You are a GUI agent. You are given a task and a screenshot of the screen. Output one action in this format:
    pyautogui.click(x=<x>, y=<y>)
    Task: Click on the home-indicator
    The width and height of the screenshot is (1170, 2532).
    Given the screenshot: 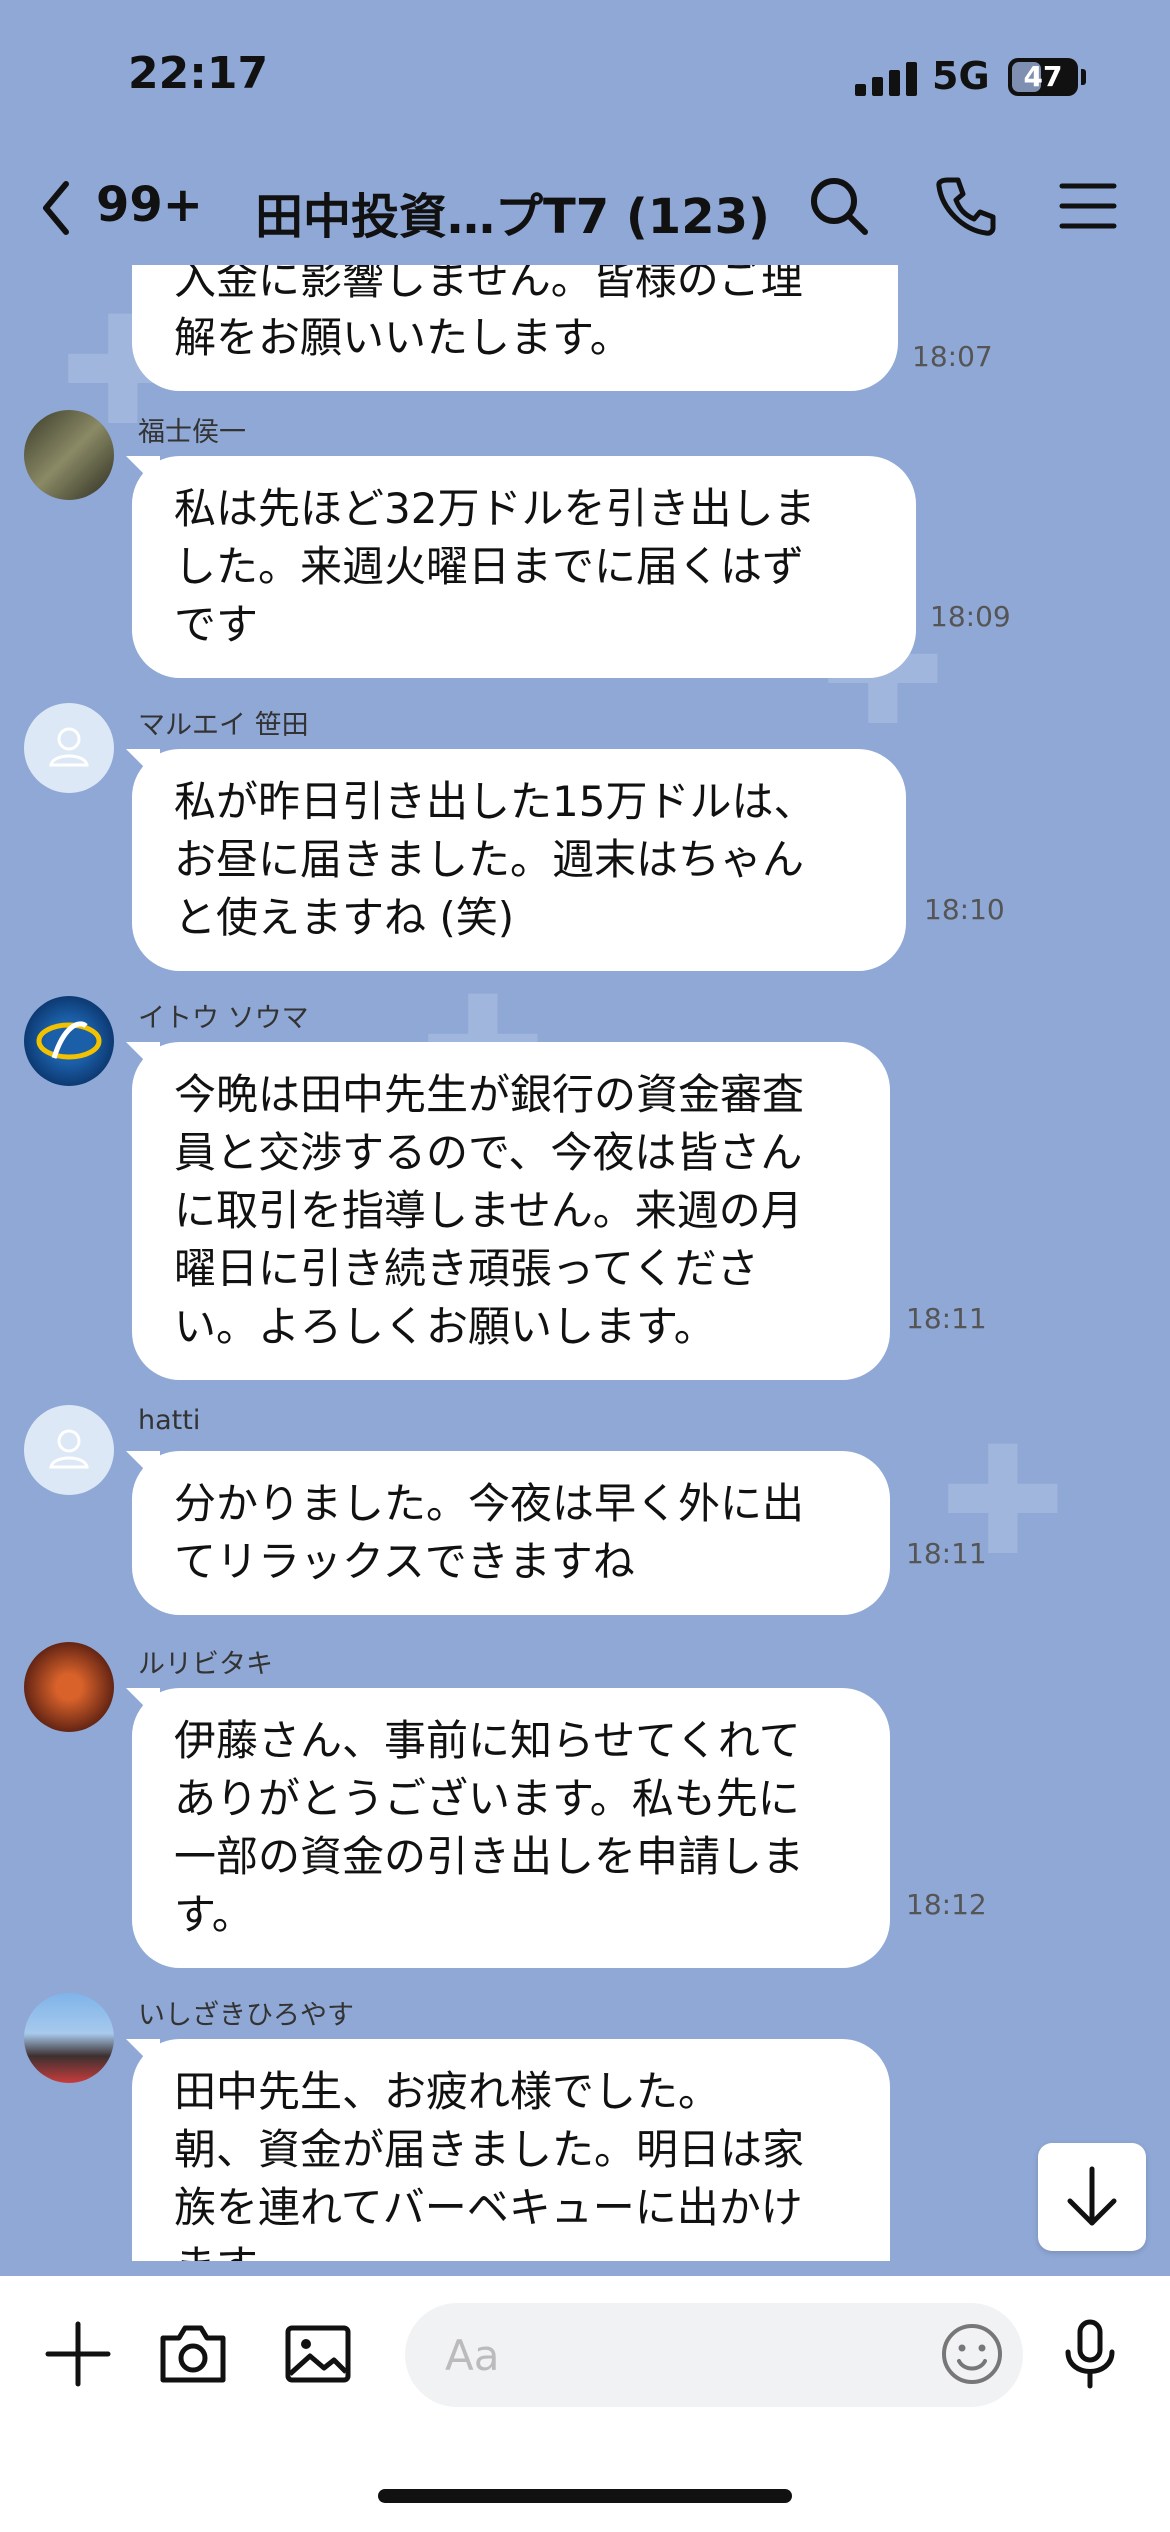 What is the action you would take?
    pyautogui.click(x=585, y=2496)
    